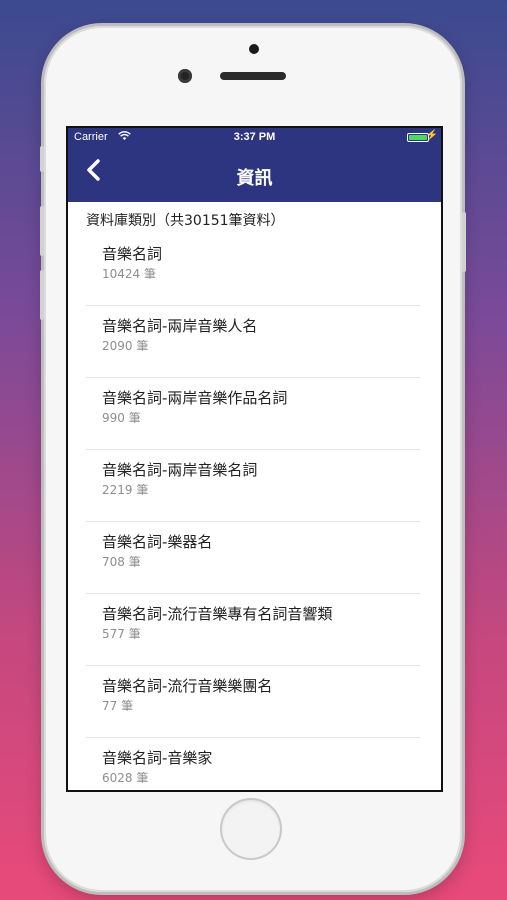  I want to click on earpiece-speaker, so click(253, 76).